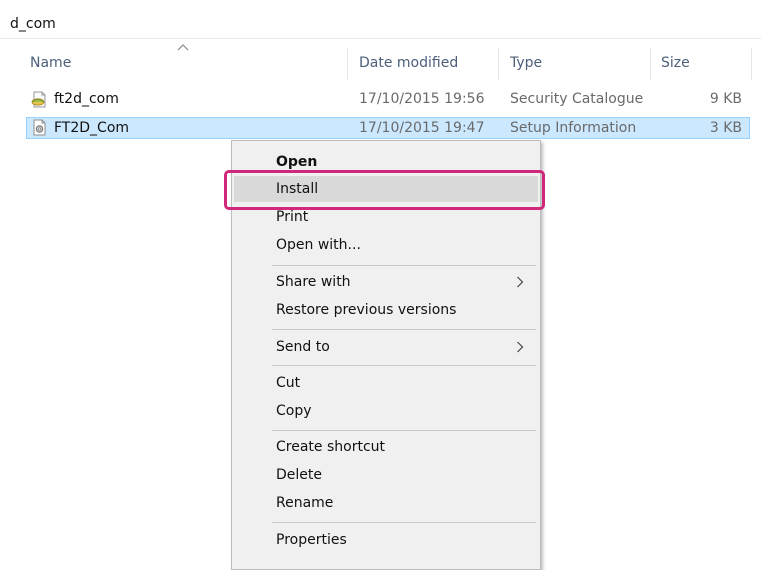  I want to click on sort-ascending-icon, so click(183, 47).